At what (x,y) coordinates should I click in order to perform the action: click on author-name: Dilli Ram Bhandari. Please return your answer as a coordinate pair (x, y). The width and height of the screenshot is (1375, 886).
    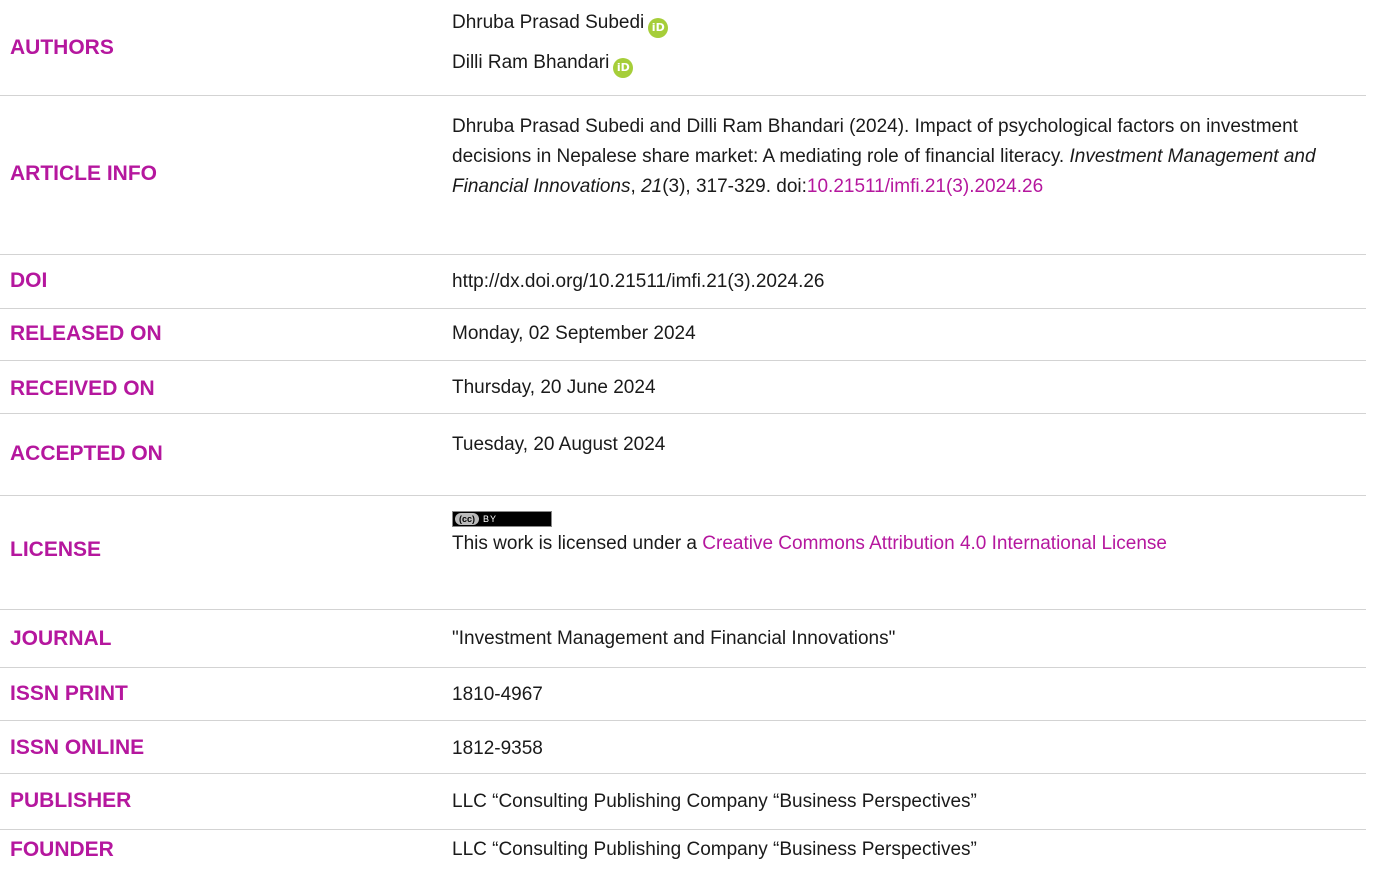
    Looking at the image, I should click on (530, 62).